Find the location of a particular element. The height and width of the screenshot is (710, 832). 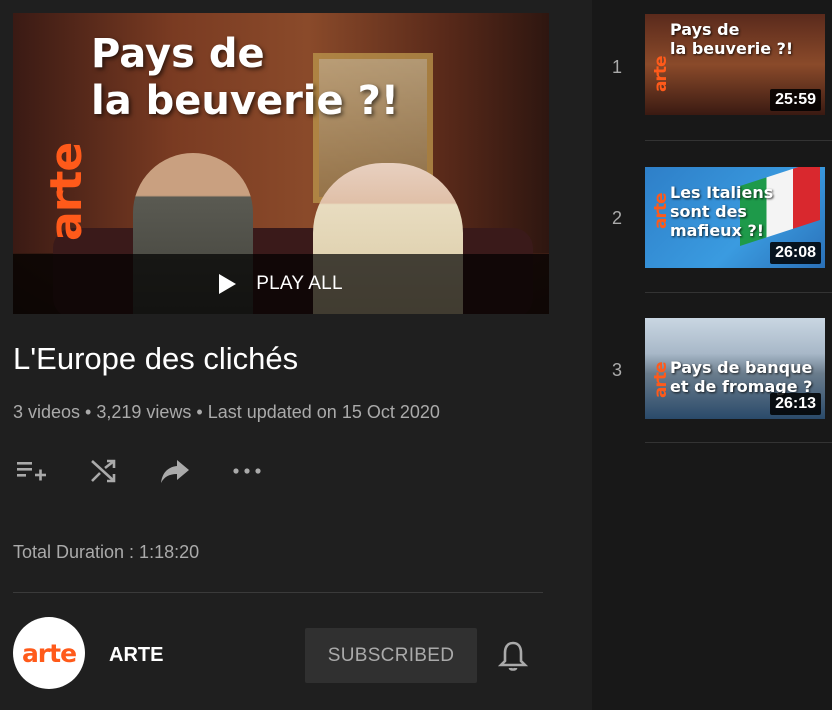

shuffle-button is located at coordinates (103, 471).